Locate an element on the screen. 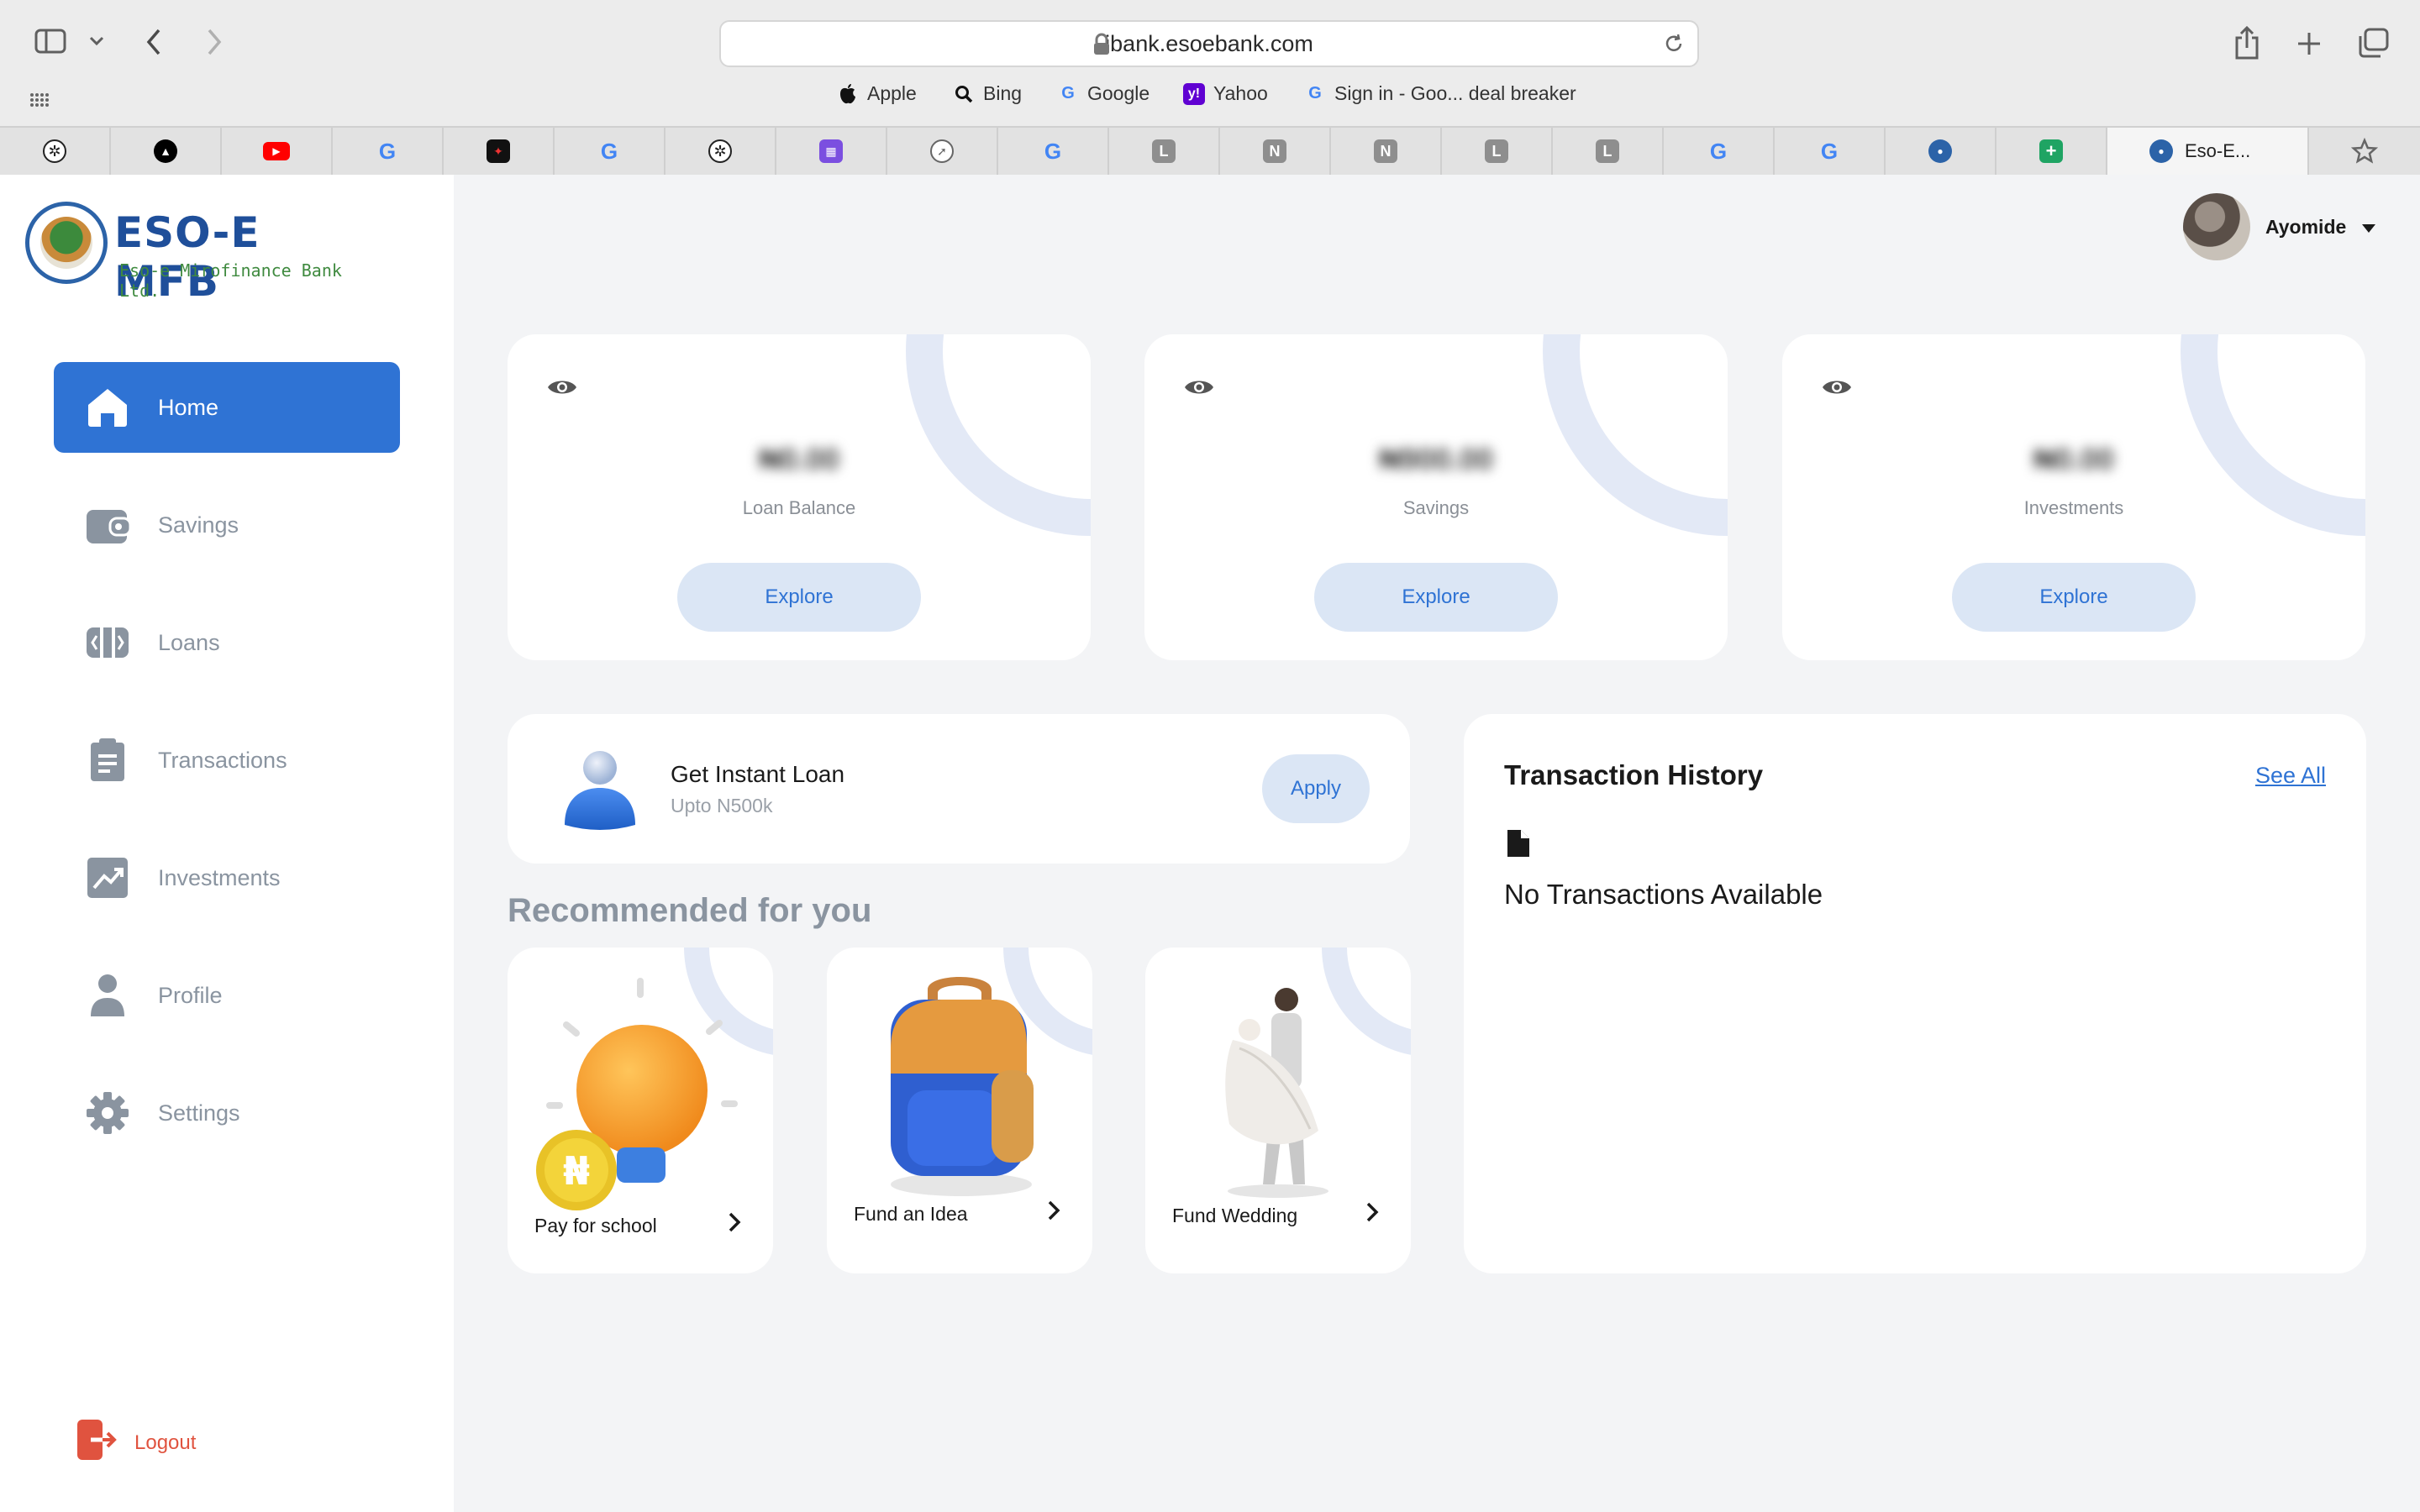 This screenshot has width=2420, height=1512. vercel-icon: ▲ is located at coordinates (165, 151).